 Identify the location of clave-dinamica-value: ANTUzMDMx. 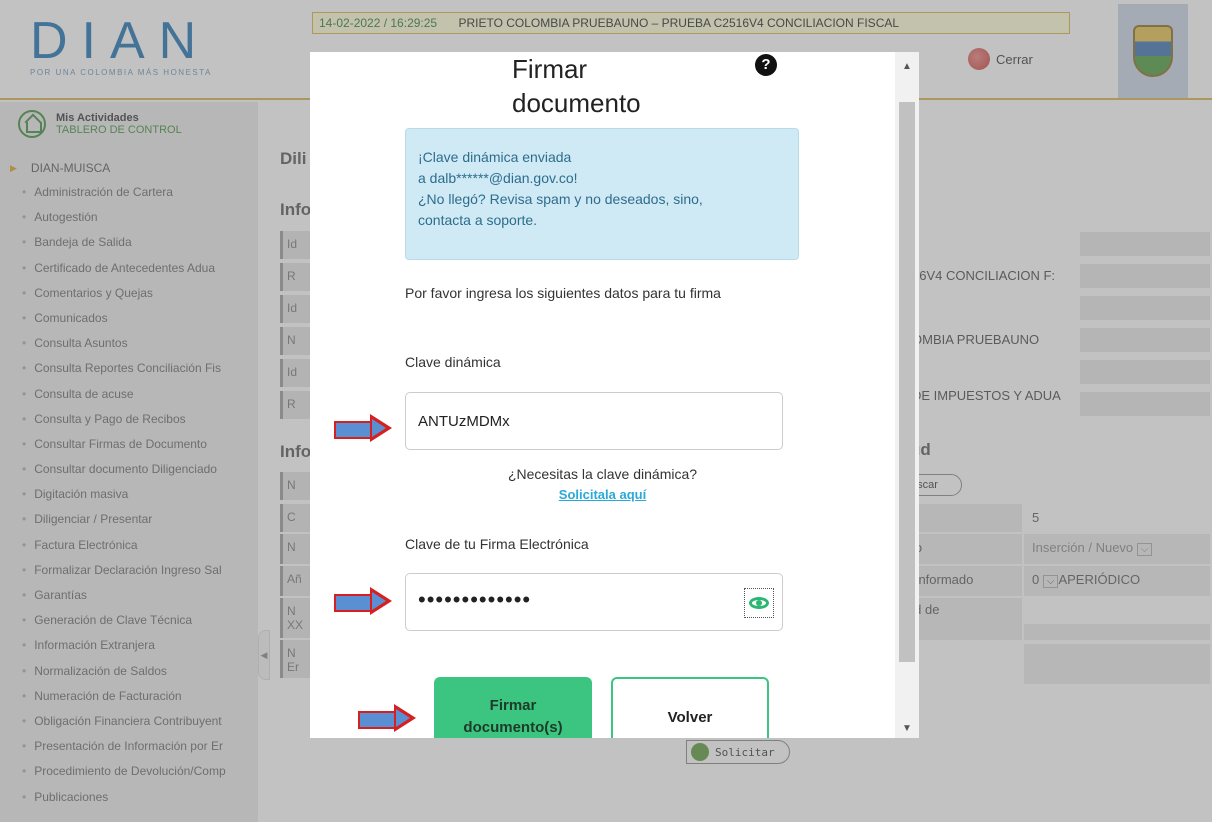
(464, 421).